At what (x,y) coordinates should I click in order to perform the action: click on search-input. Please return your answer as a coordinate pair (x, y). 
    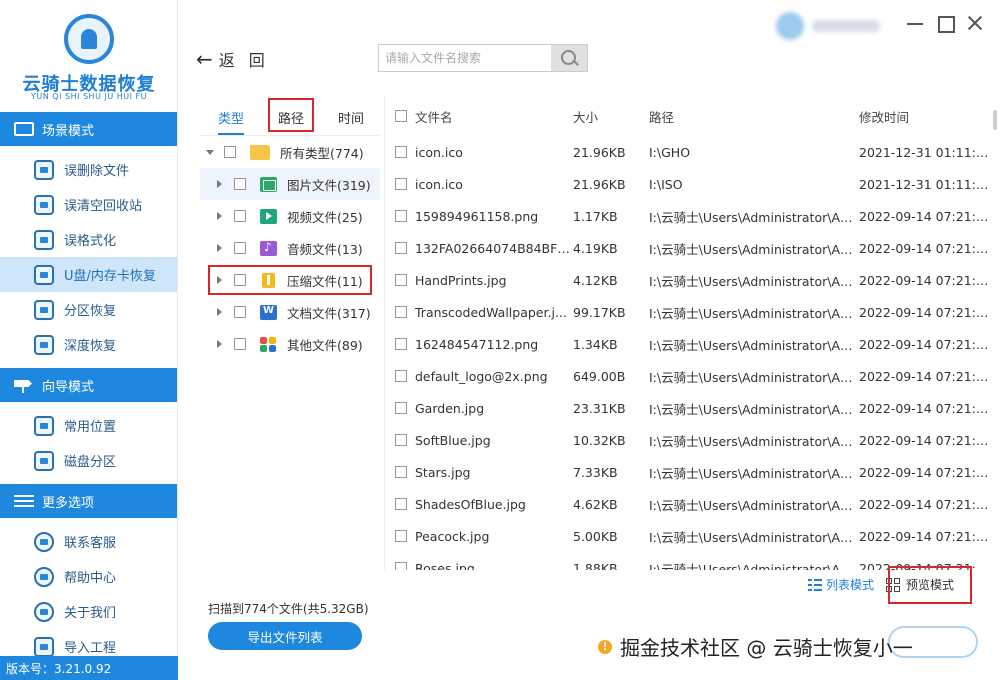
    Looking at the image, I should click on (465, 58).